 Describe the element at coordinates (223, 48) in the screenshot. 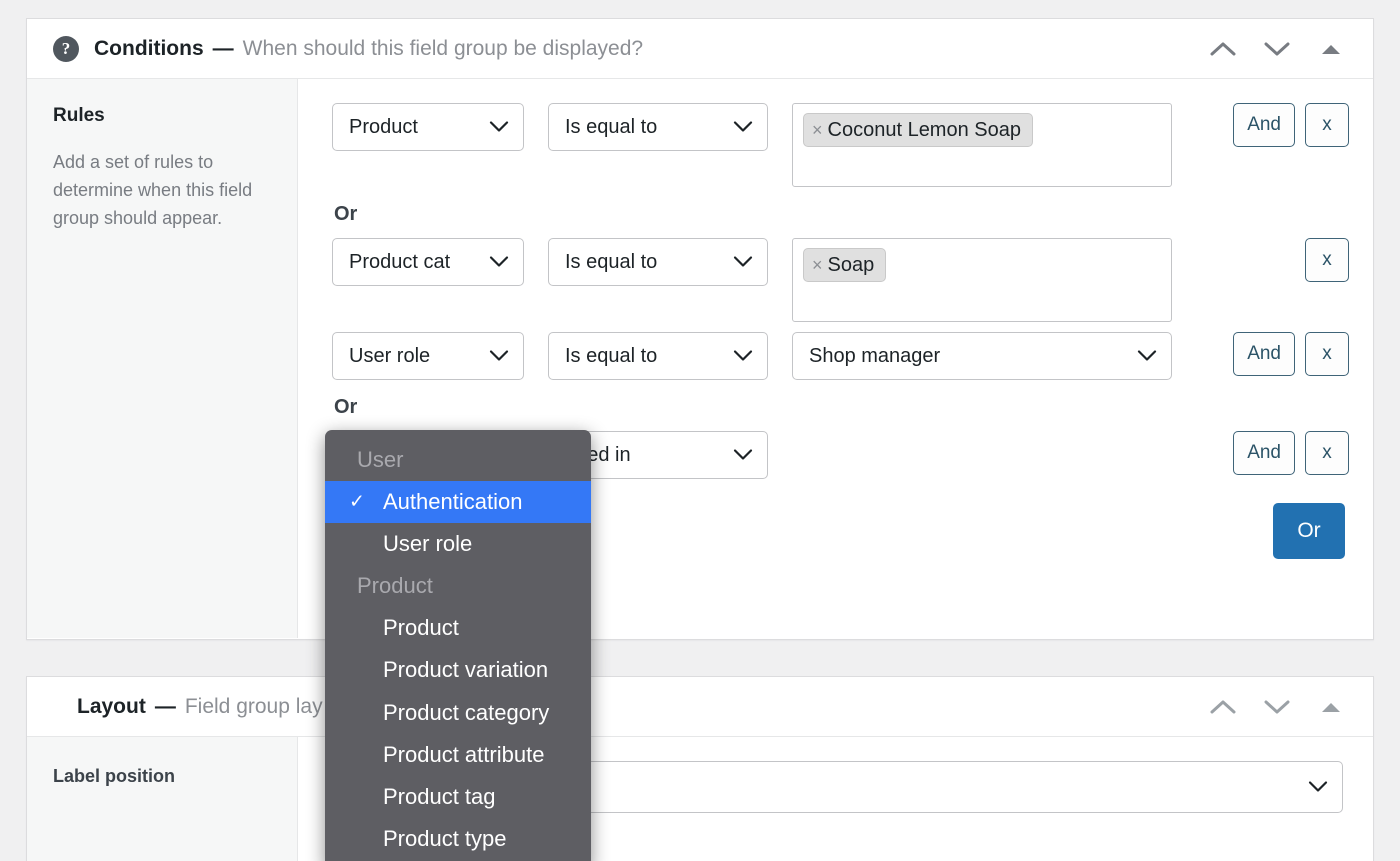

I see `title-dash: —` at that location.